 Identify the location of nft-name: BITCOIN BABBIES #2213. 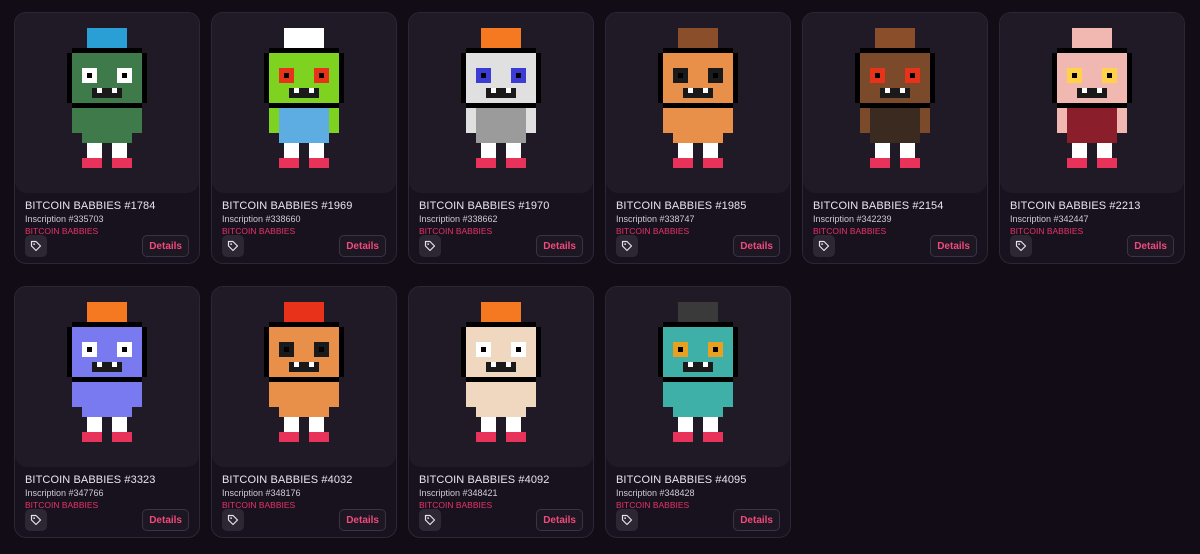
(1075, 206).